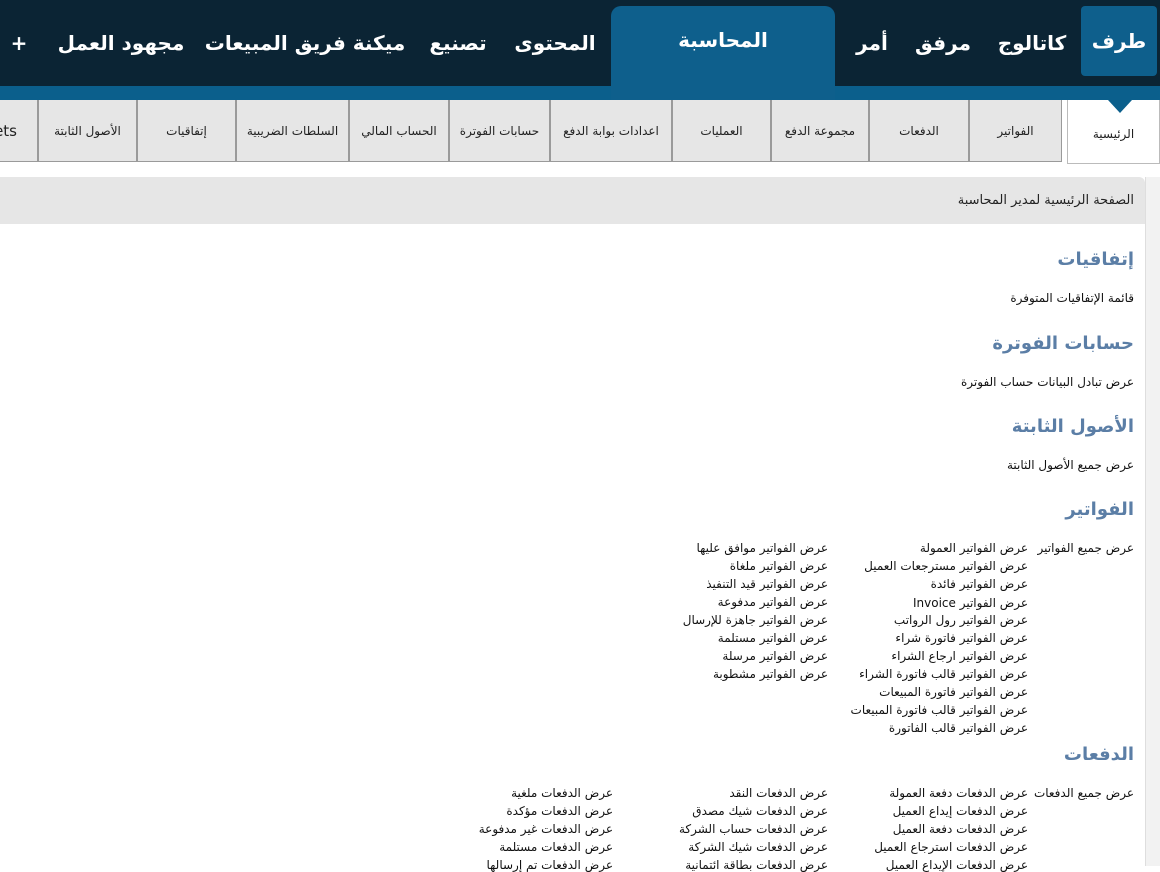 This screenshot has width=1160, height=872. I want to click on link-invoice-type: عرض الفواتير رول الرواتب, so click(961, 620).